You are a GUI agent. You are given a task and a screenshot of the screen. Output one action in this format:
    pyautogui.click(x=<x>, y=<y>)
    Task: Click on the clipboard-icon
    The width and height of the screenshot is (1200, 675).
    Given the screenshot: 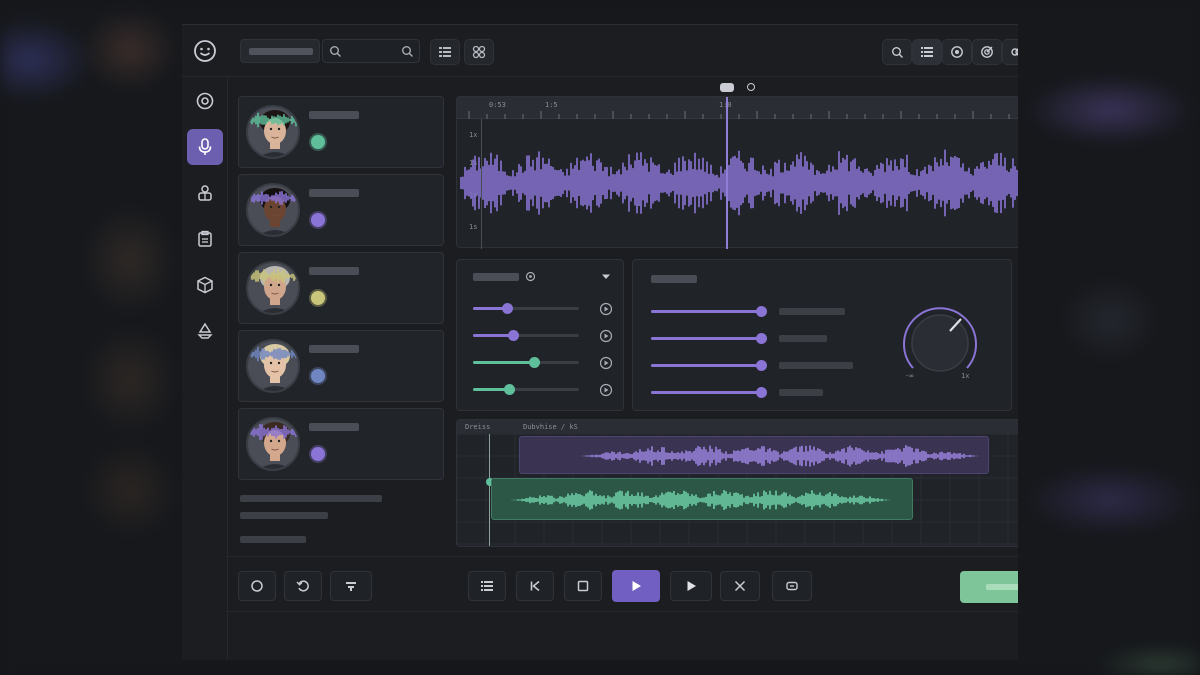 What is the action you would take?
    pyautogui.click(x=205, y=238)
    